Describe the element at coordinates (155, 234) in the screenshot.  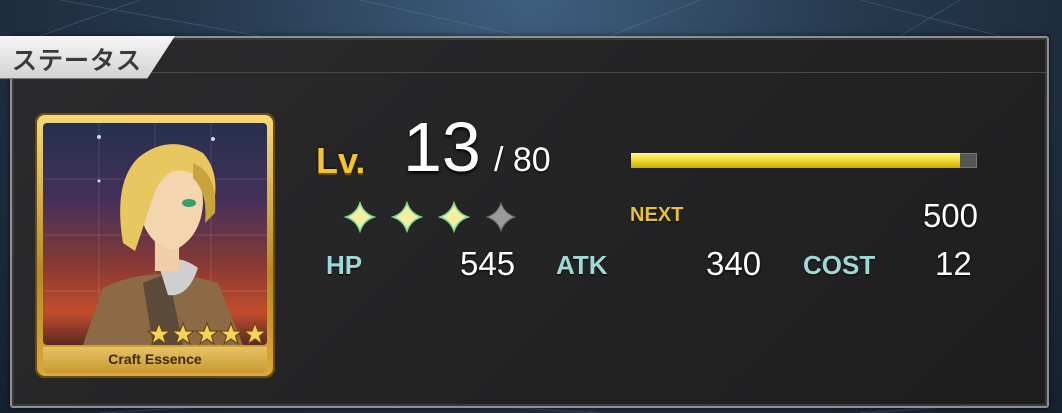
I see `card-art` at that location.